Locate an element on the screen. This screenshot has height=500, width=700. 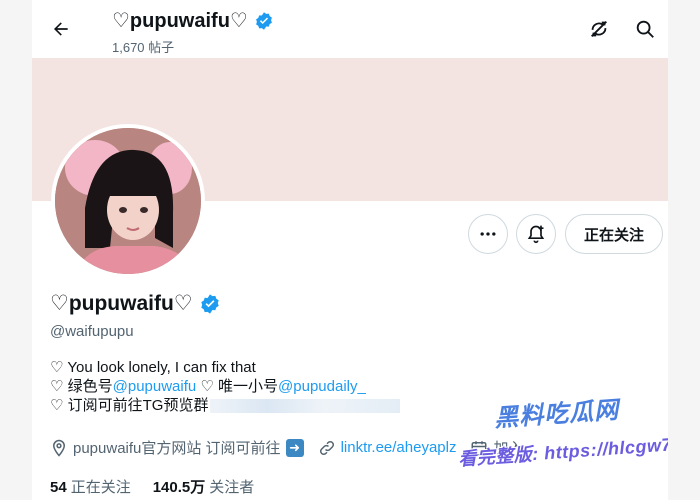
location-text: pupuwaifu官方网站 订阅可前往 is located at coordinates (177, 448).